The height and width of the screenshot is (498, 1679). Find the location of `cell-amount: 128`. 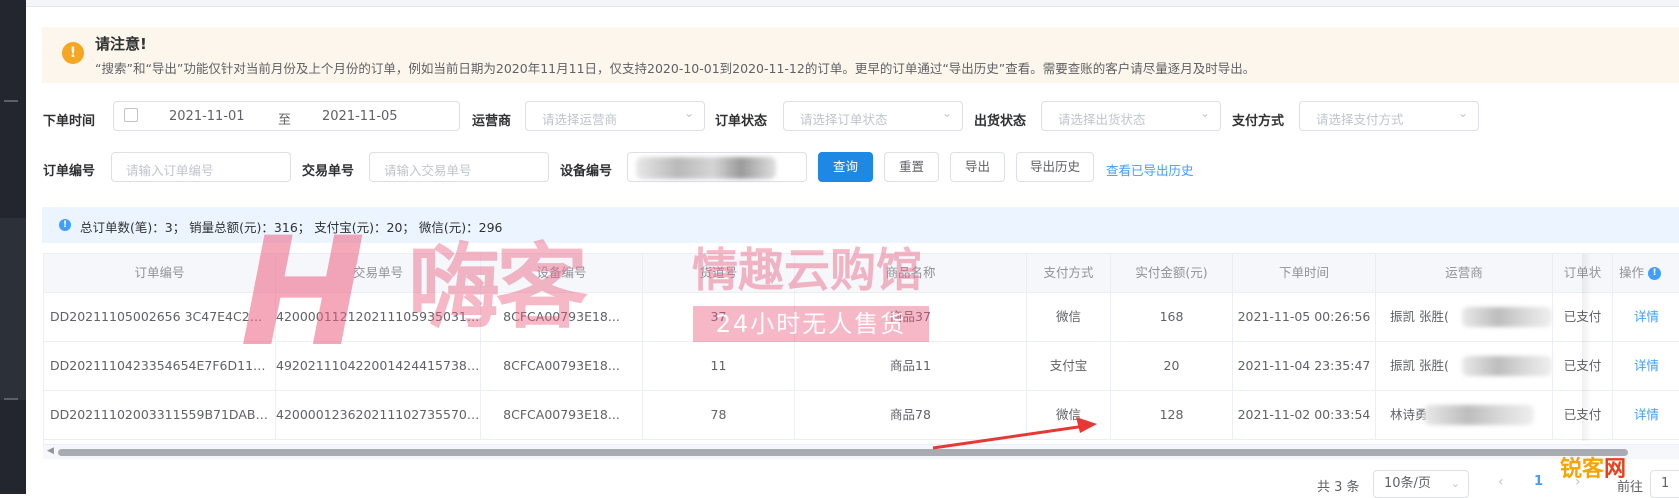

cell-amount: 128 is located at coordinates (1172, 415).